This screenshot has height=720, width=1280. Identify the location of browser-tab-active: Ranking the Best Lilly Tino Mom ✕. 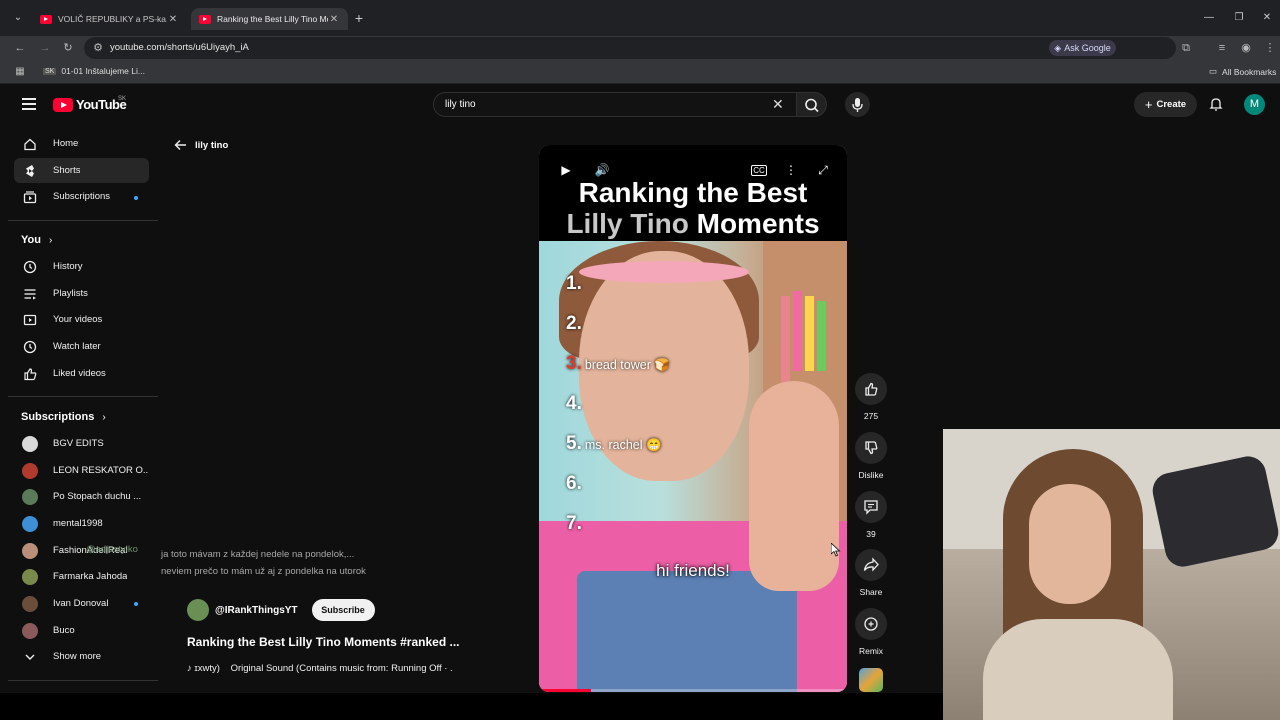
(269, 19).